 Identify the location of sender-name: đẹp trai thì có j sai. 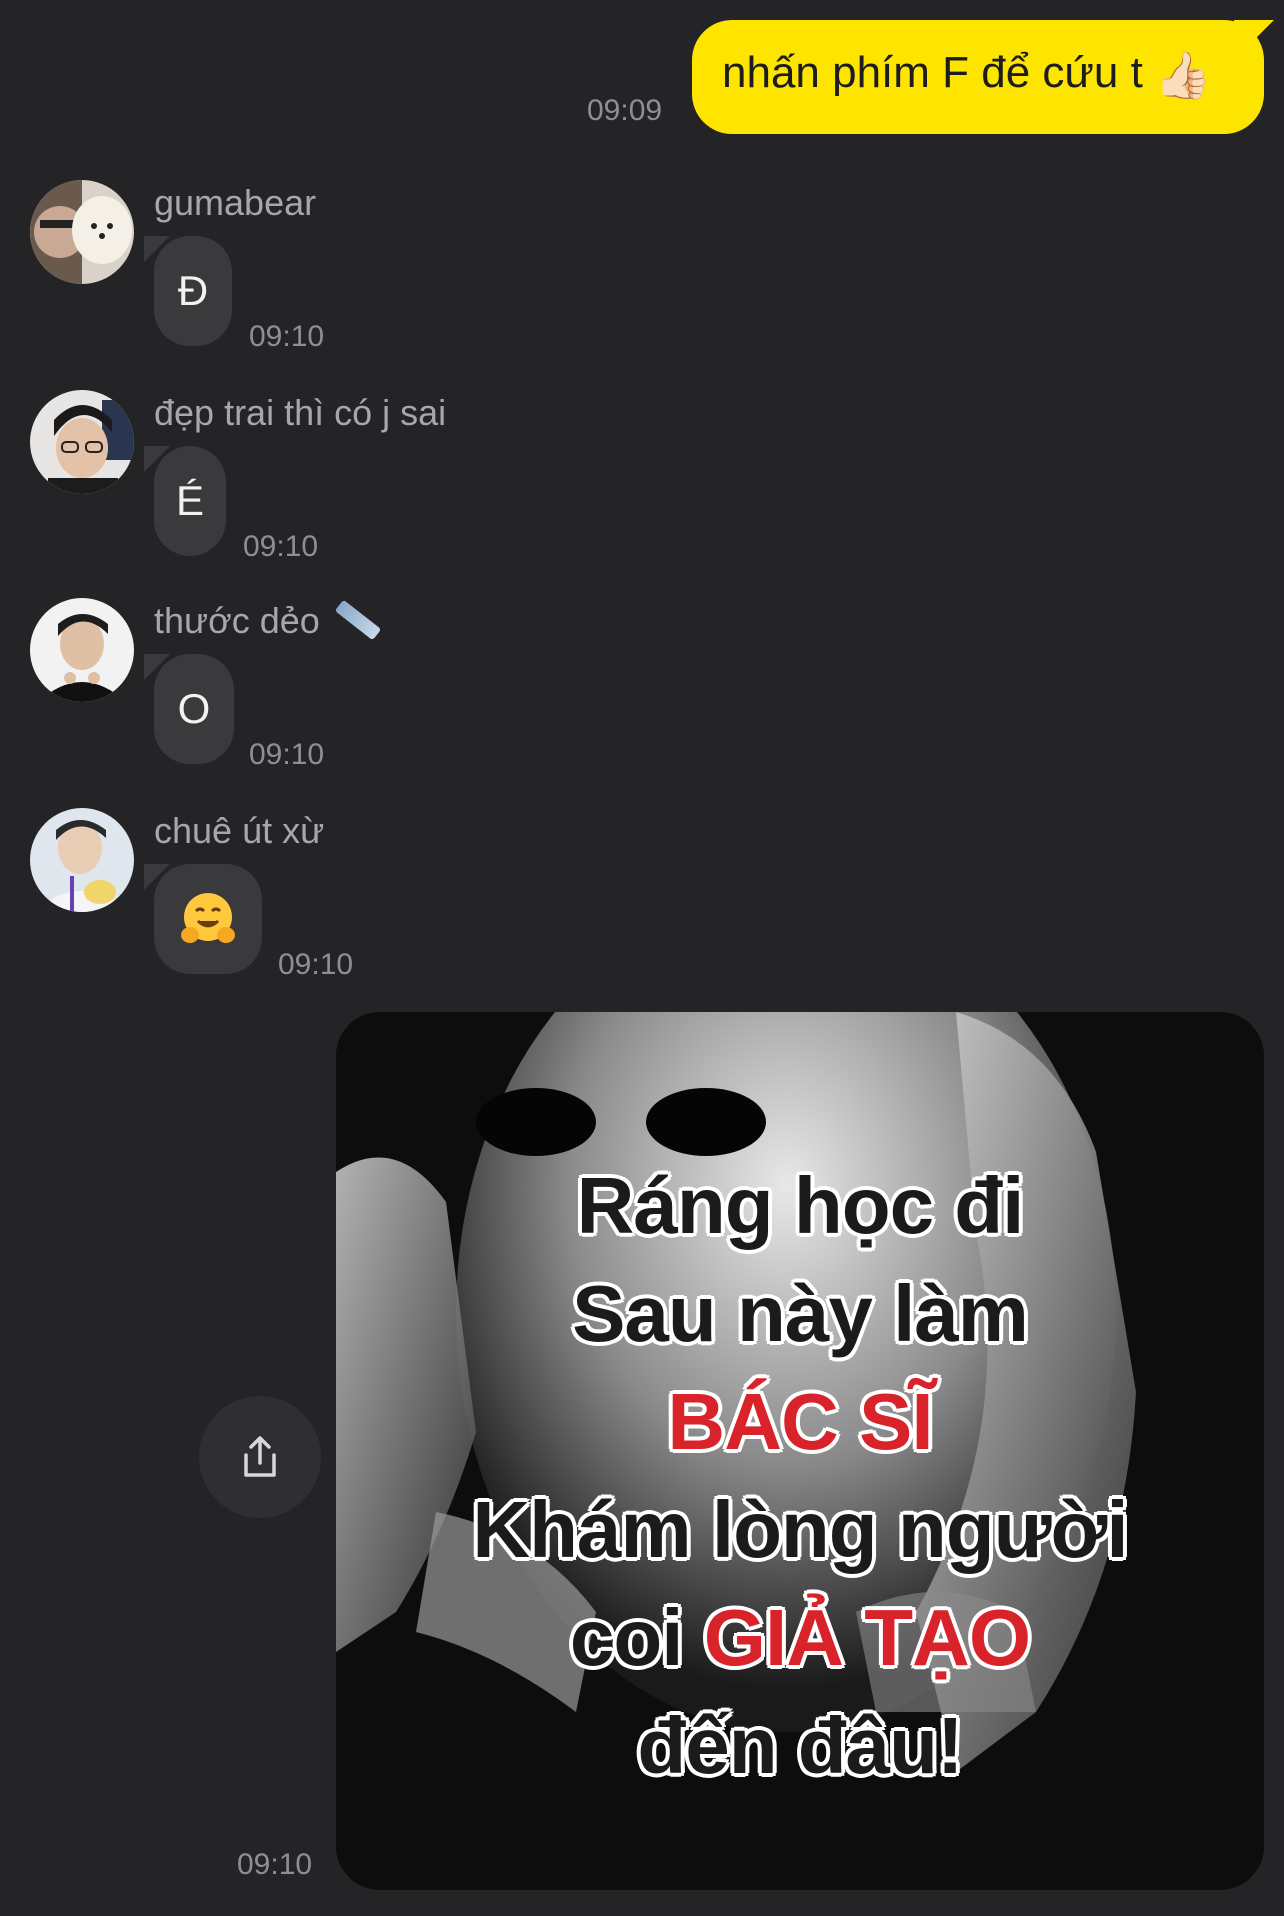
(300, 412).